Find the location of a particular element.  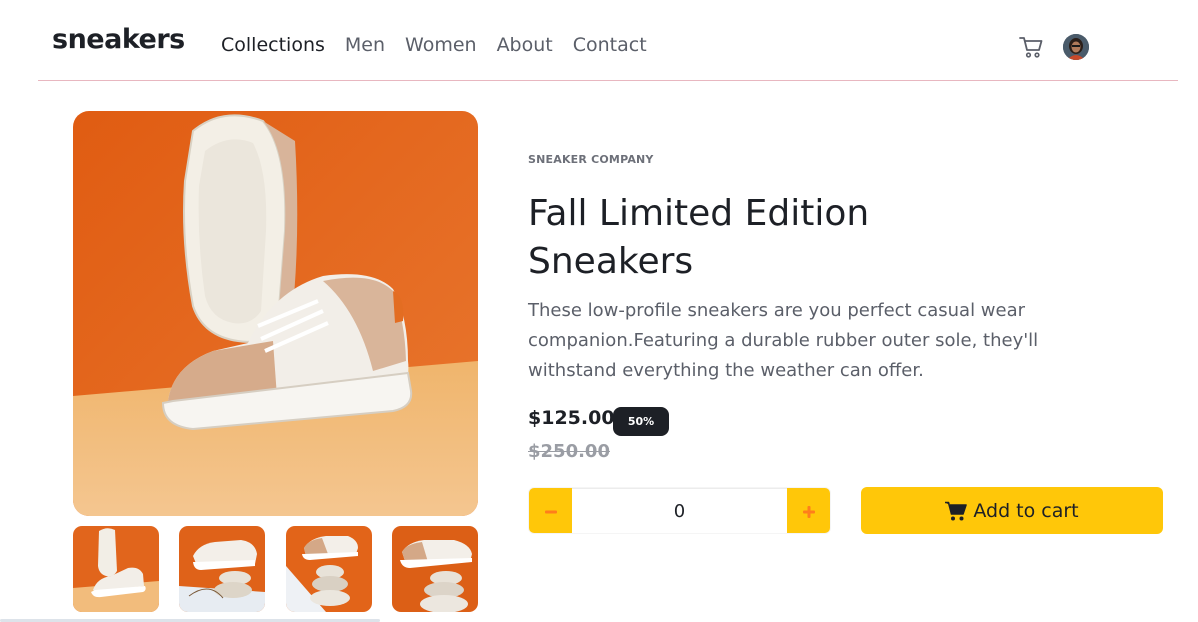

thumbnail-strip is located at coordinates (275, 569).